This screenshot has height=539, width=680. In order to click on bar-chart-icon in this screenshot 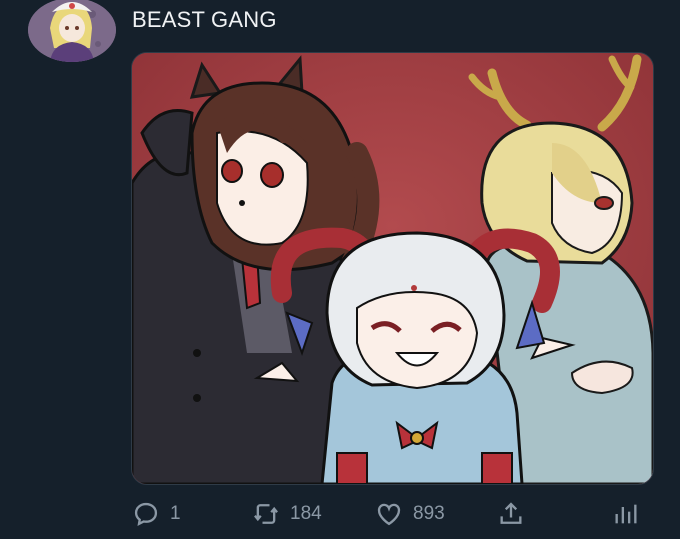, I will do `click(626, 514)`.